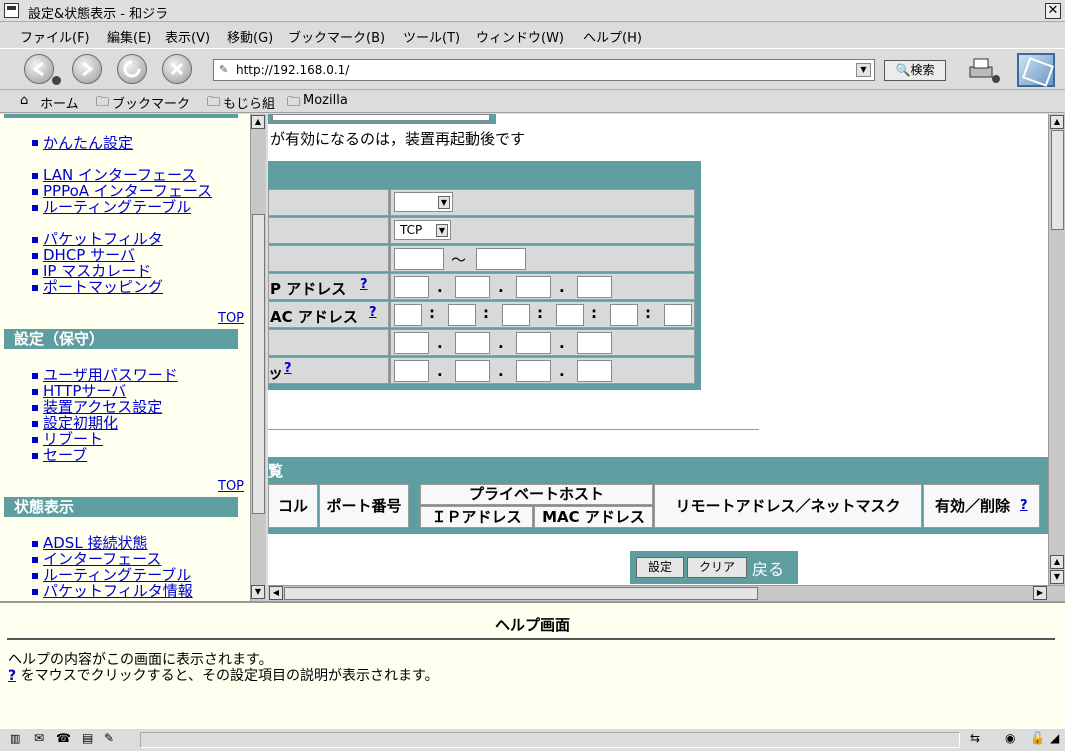 This screenshot has height=751, width=1065. I want to click on print-button, so click(983, 70).